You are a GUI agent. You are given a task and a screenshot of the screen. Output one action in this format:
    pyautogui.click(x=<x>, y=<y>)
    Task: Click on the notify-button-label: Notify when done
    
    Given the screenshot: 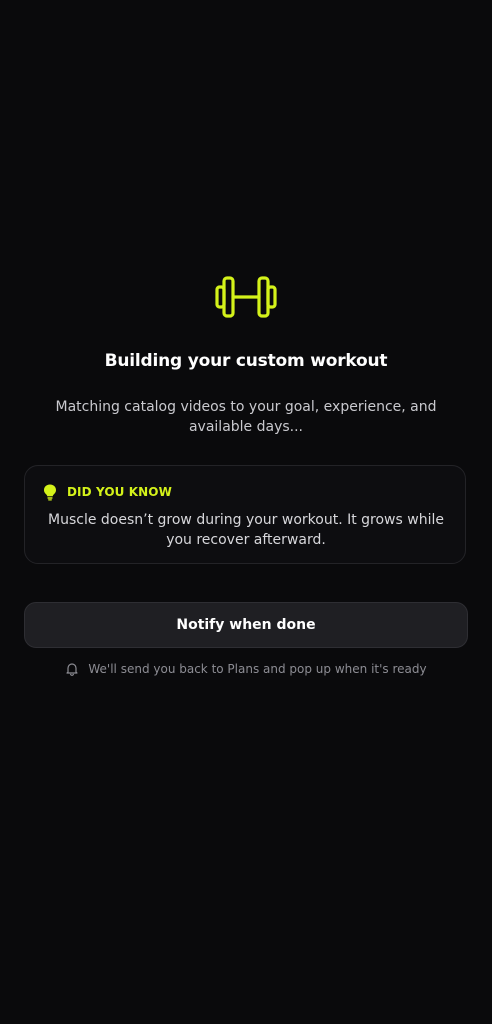 What is the action you would take?
    pyautogui.click(x=246, y=625)
    